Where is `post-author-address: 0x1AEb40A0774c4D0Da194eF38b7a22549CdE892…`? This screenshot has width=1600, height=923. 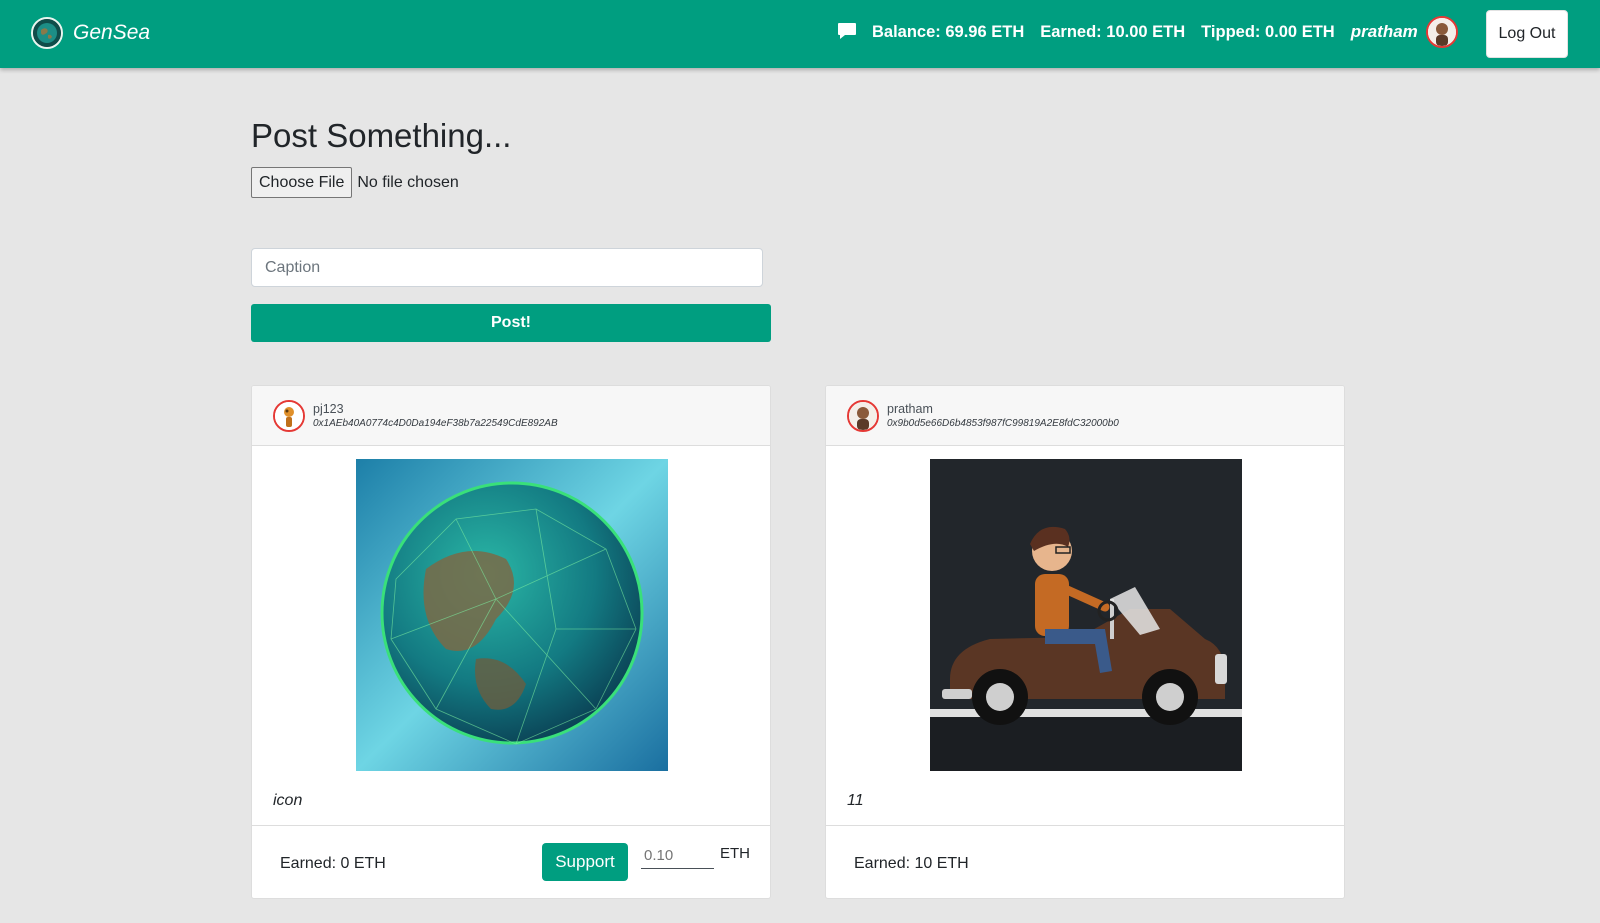 post-author-address: 0x1AEb40A0774c4D0Da194eF38b7a22549CdE892… is located at coordinates (435, 423).